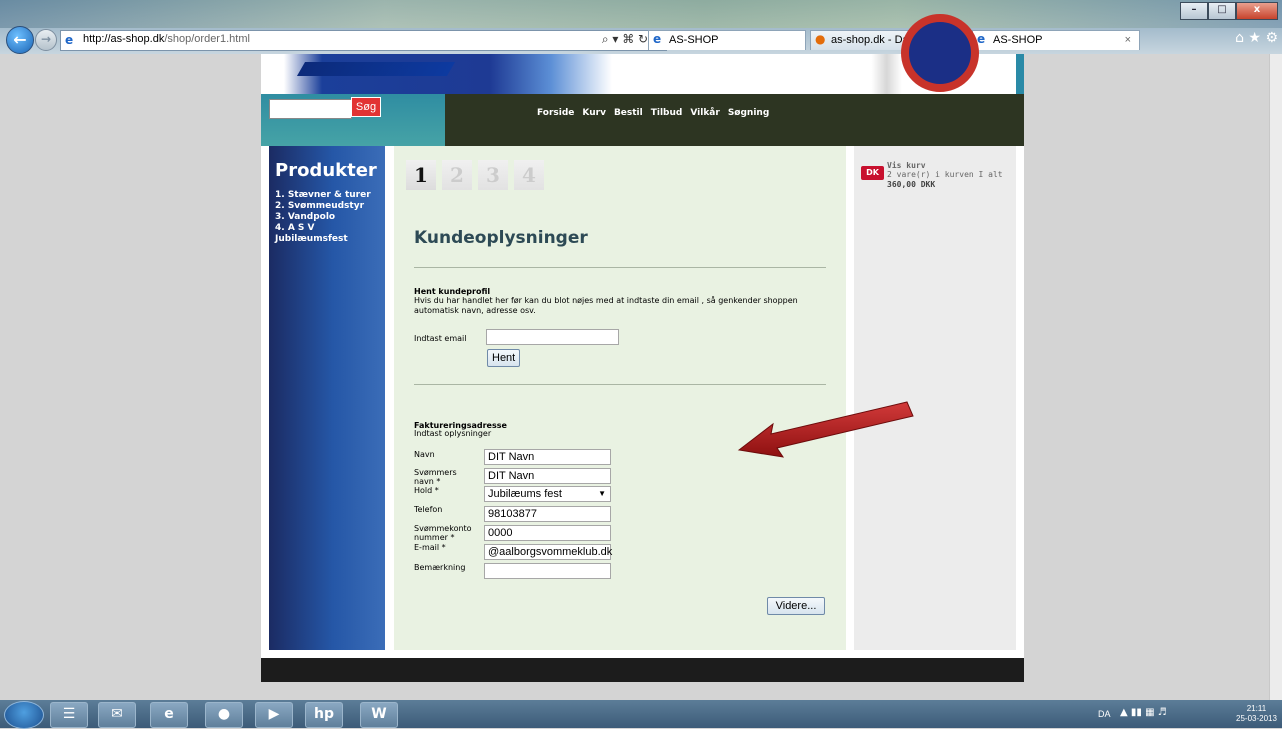  What do you see at coordinates (548, 552) in the screenshot?
I see `email-field: @aalborgsvommeklub.dk` at bounding box center [548, 552].